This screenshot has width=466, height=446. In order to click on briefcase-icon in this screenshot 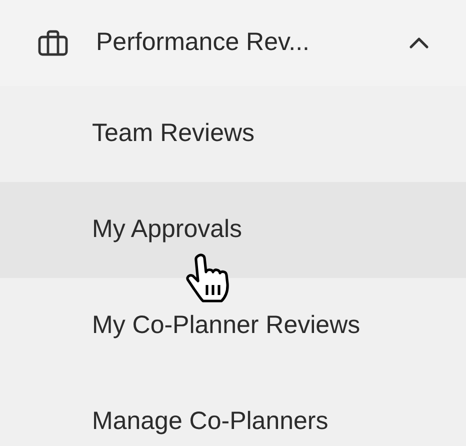, I will do `click(53, 43)`.